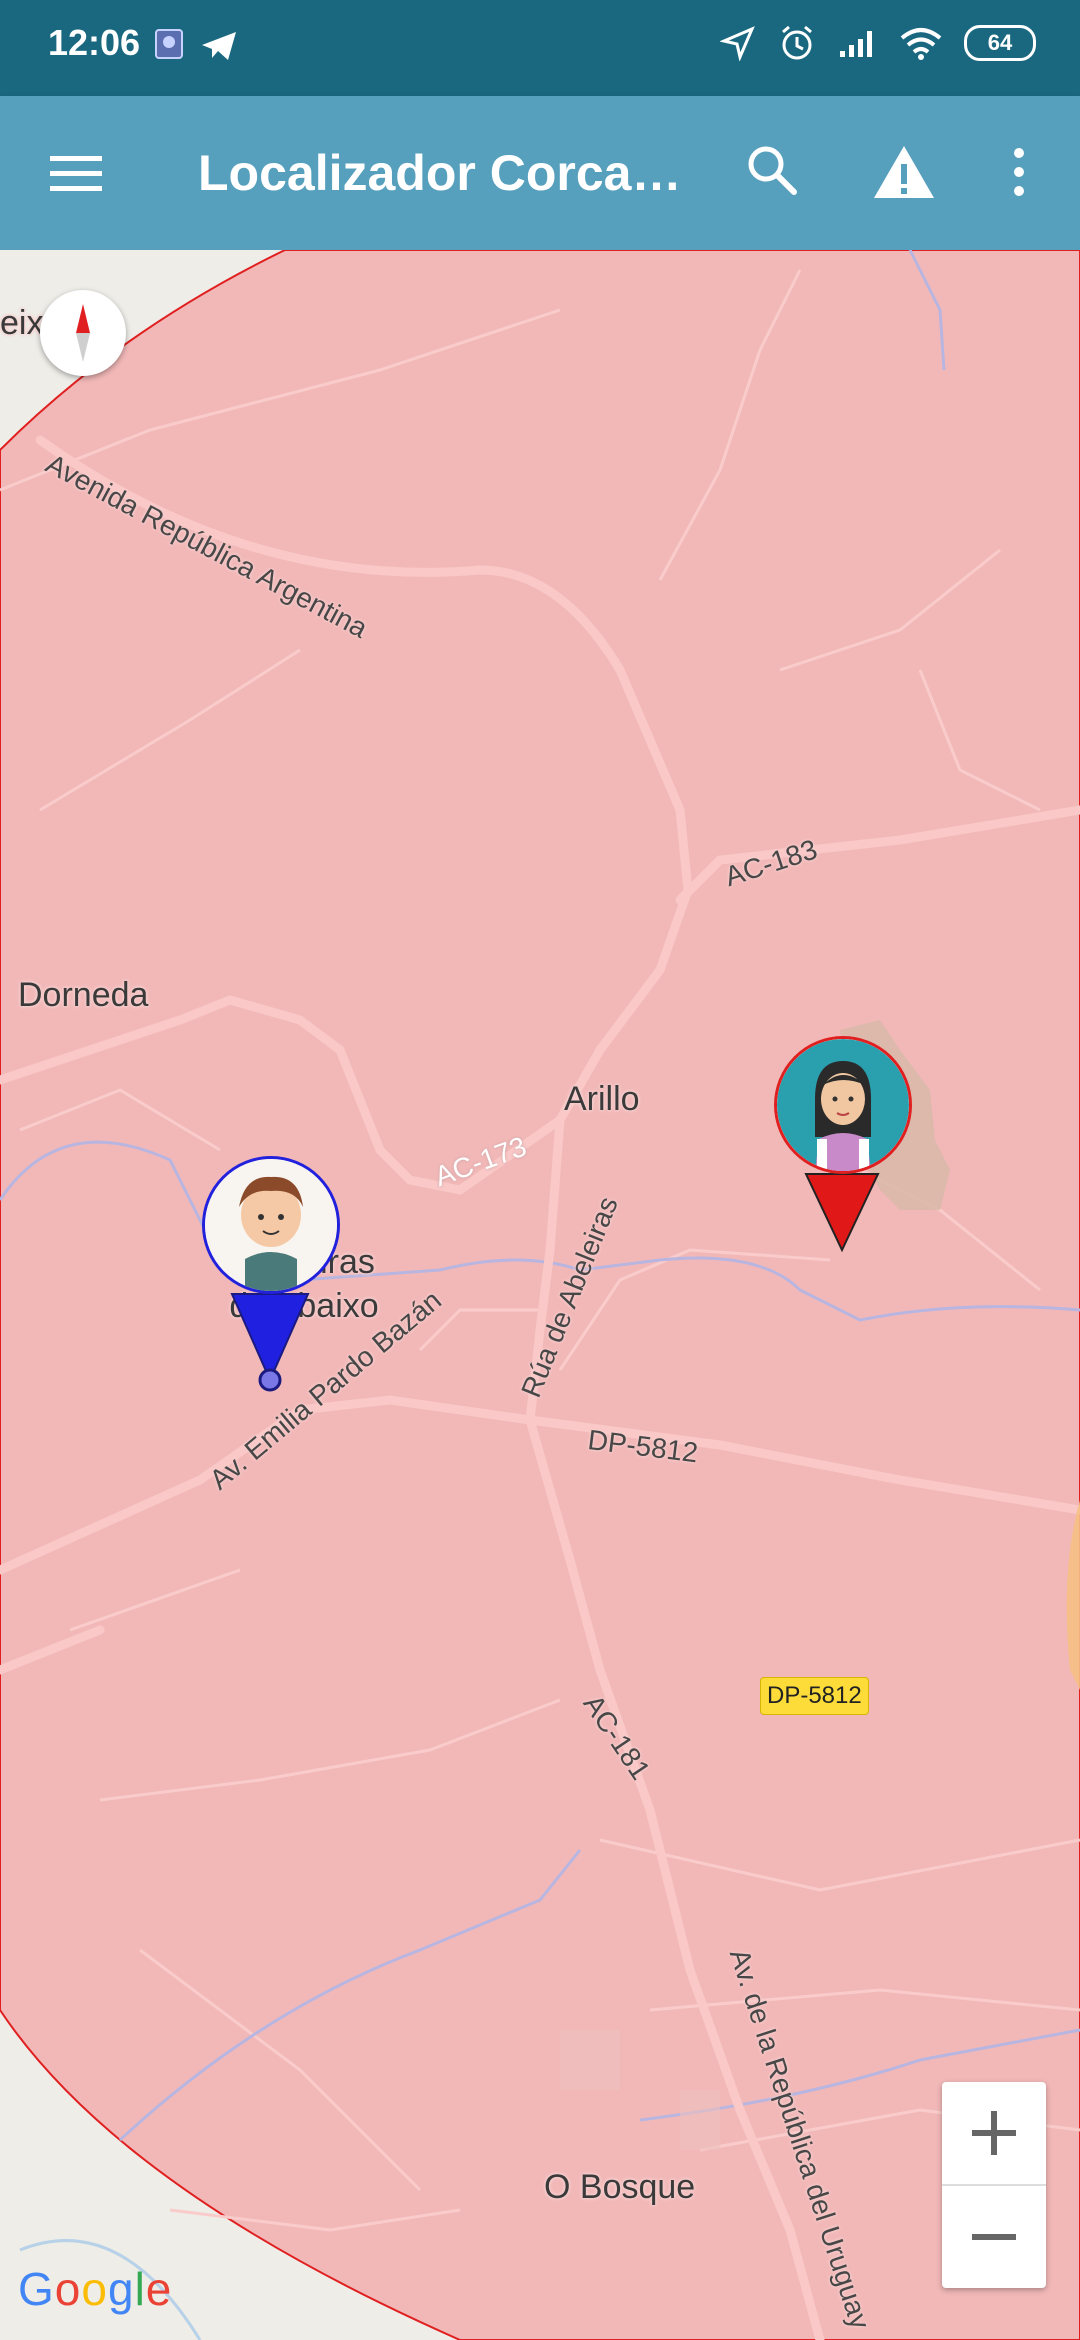 The width and height of the screenshot is (1080, 2340). I want to click on menu-icon, so click(77, 174).